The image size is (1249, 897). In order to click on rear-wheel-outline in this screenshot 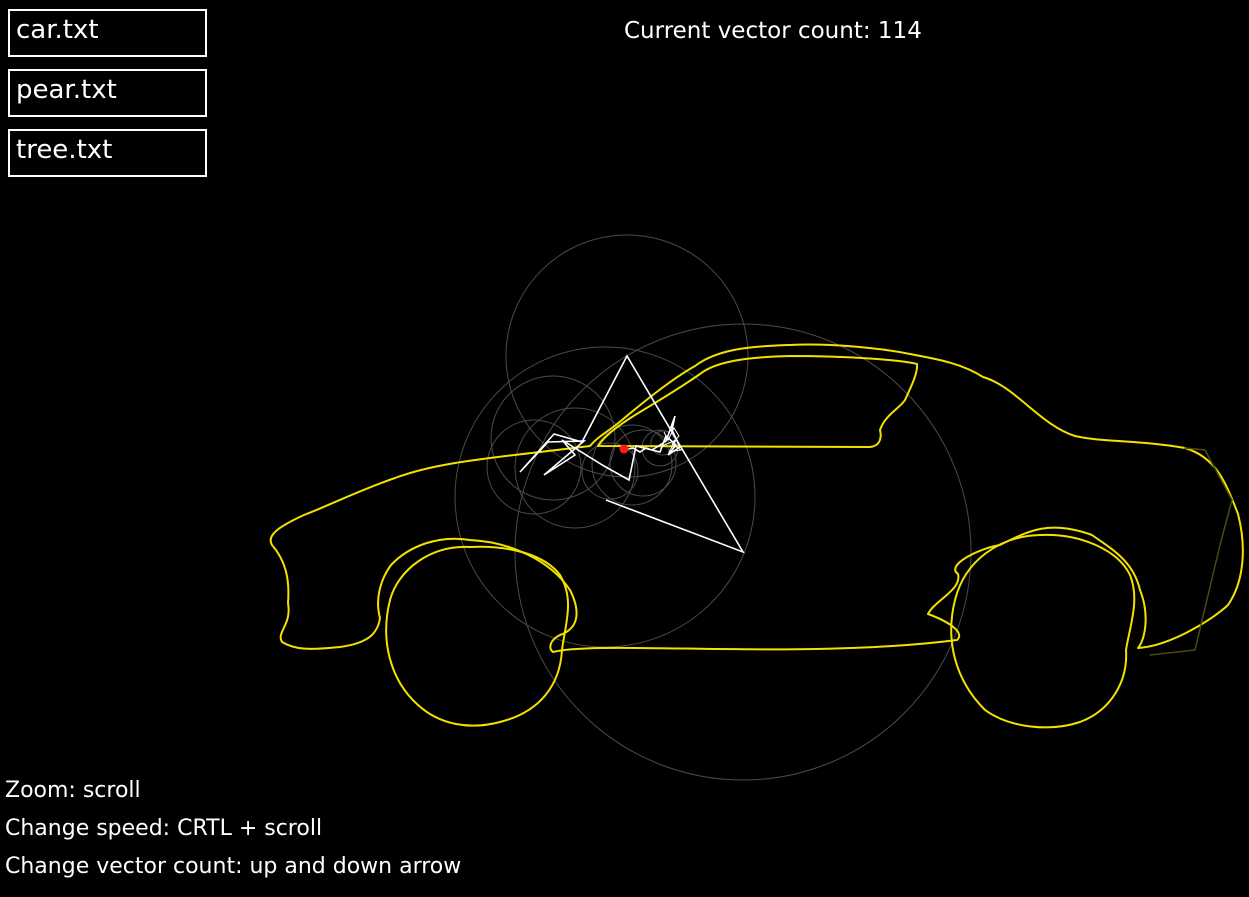, I will do `click(1043, 631)`.